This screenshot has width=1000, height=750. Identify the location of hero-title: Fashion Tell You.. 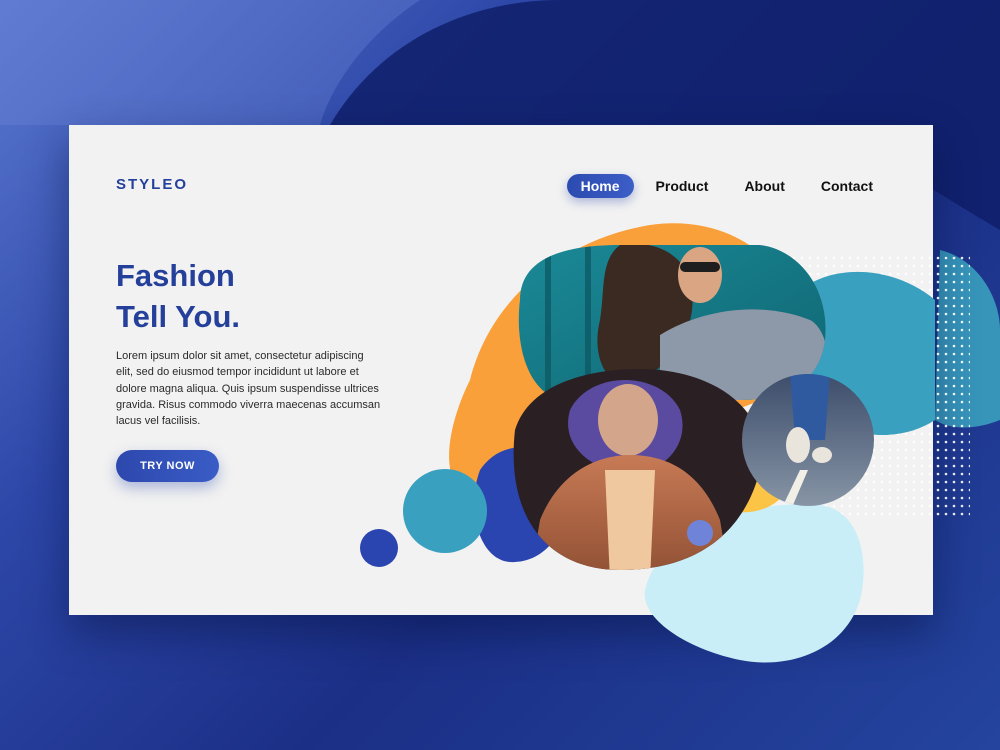
(178, 296).